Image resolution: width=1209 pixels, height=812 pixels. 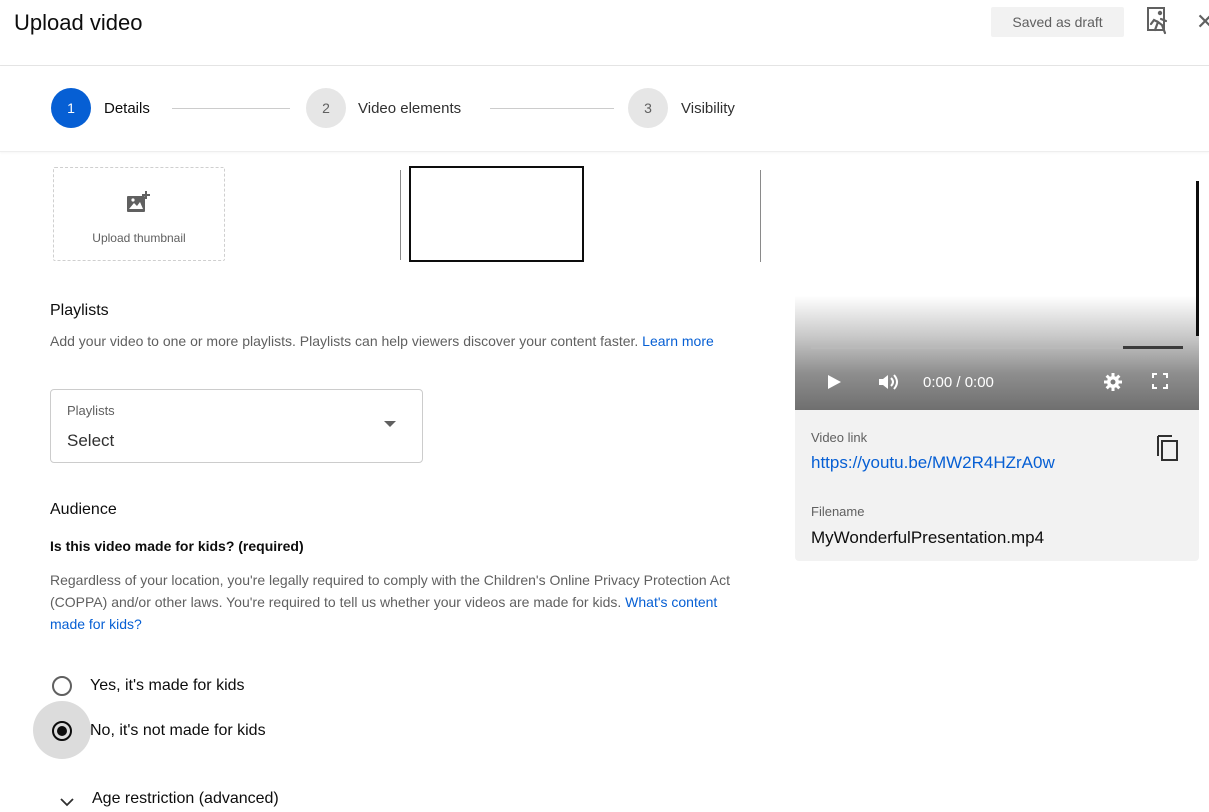 I want to click on video-link: https://youtu.be/MW2R4HZrA0w, so click(x=933, y=463).